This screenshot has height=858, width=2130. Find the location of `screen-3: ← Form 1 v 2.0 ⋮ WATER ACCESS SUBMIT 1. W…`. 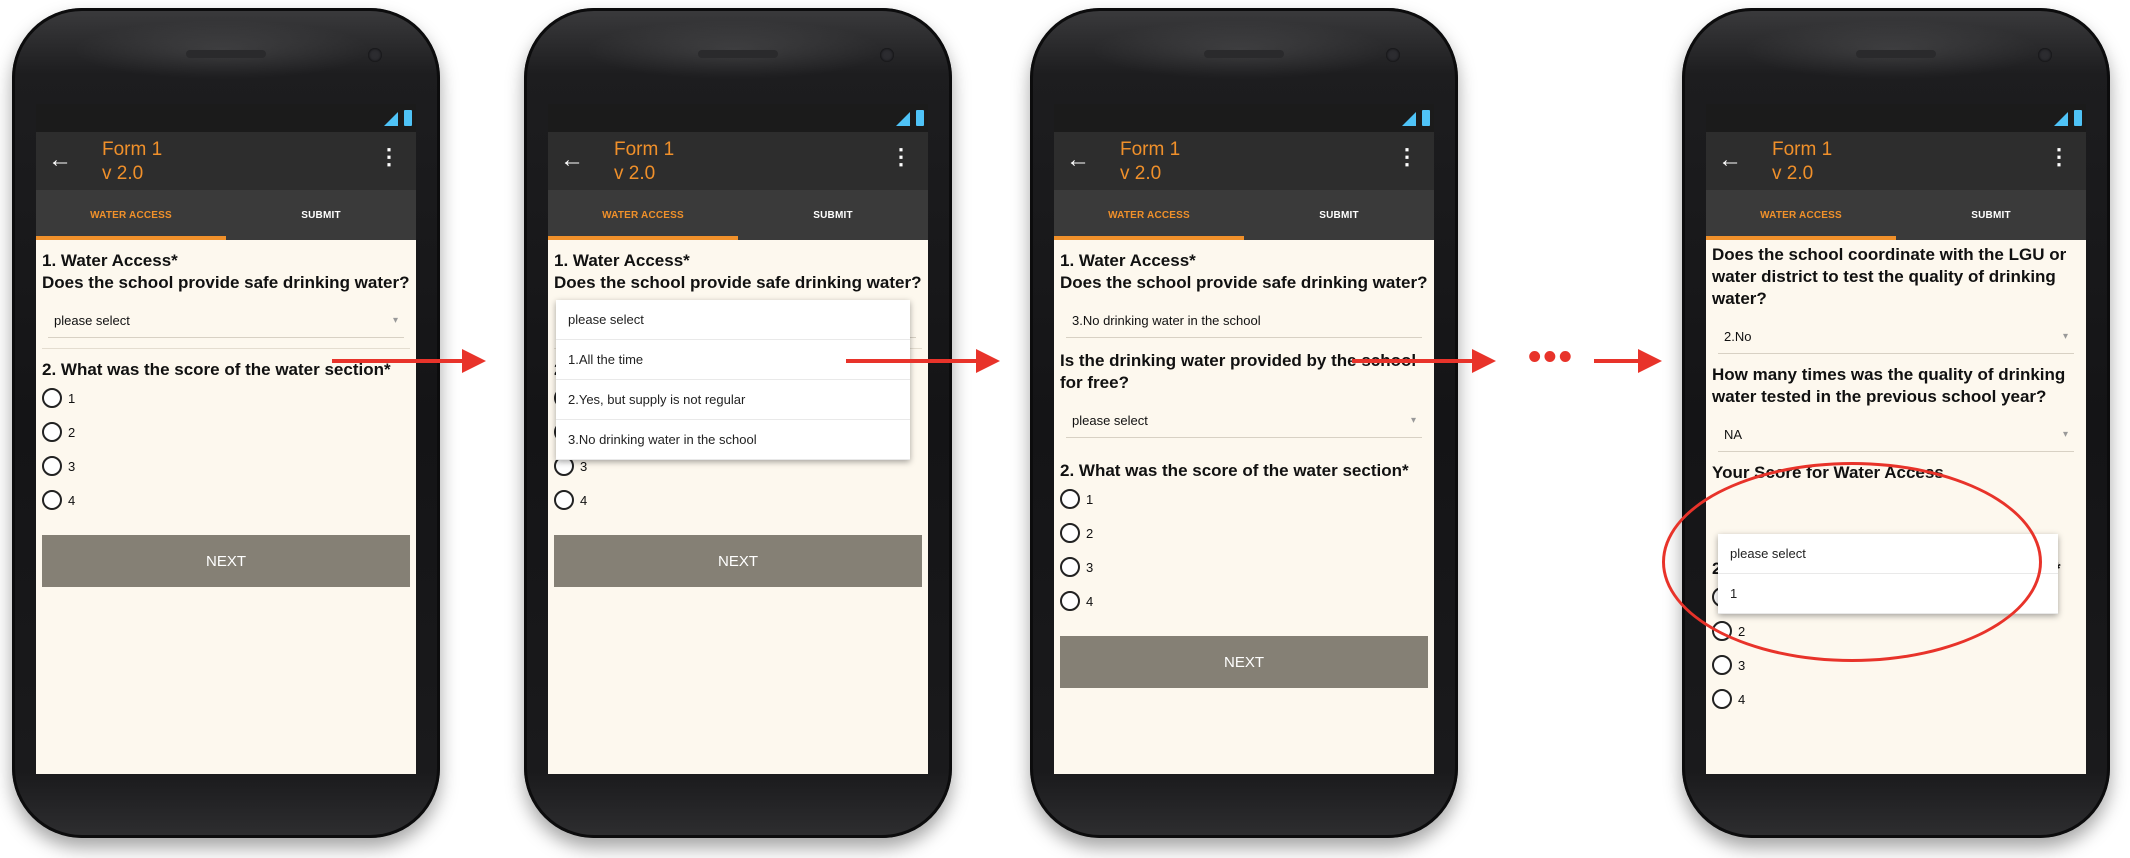

screen-3: ← Form 1 v 2.0 ⋮ WATER ACCESS SUBMIT 1. W… is located at coordinates (1244, 439).